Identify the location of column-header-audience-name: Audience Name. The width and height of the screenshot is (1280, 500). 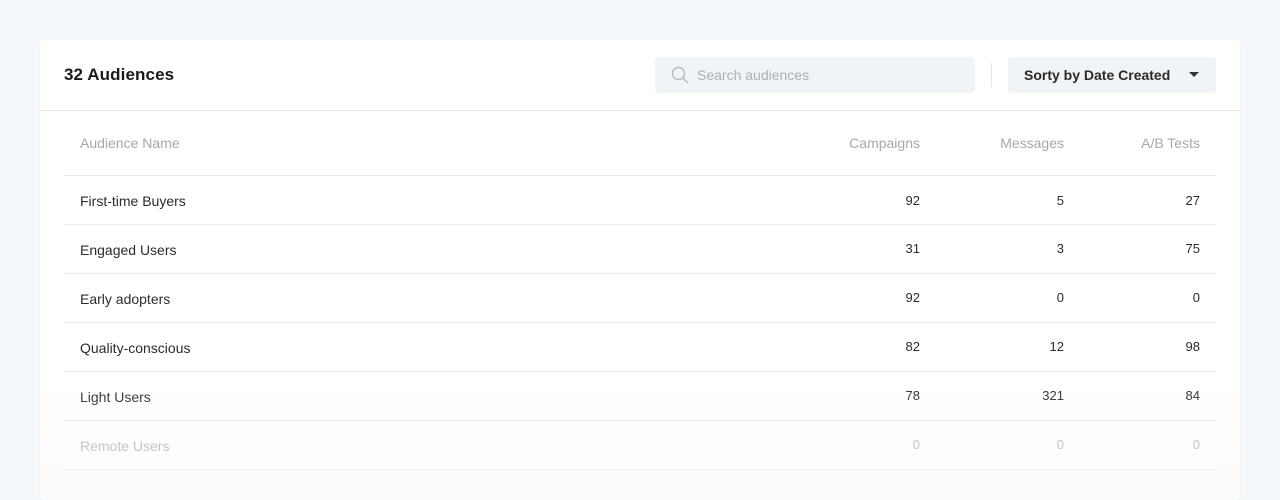
(424, 143).